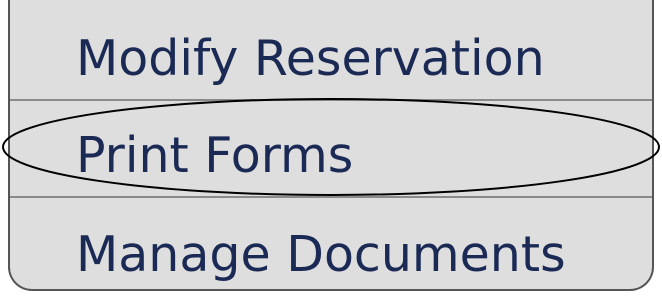 This screenshot has height=299, width=662. I want to click on menu-item-label: Manage Documents, so click(321, 254).